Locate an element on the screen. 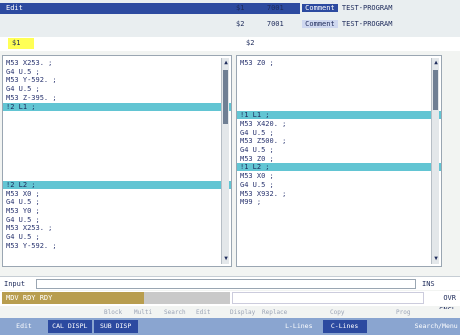 The width and height of the screenshot is (460, 335). status-message-box is located at coordinates (328, 298).